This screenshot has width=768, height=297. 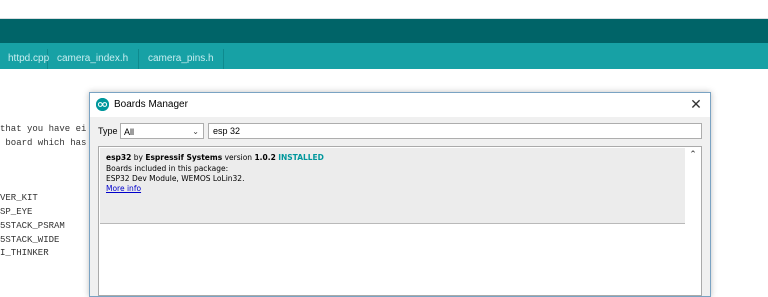 What do you see at coordinates (175, 178) in the screenshot?
I see `boards-list: ESP32 Dev Module, WEMOS LoLin32.` at bounding box center [175, 178].